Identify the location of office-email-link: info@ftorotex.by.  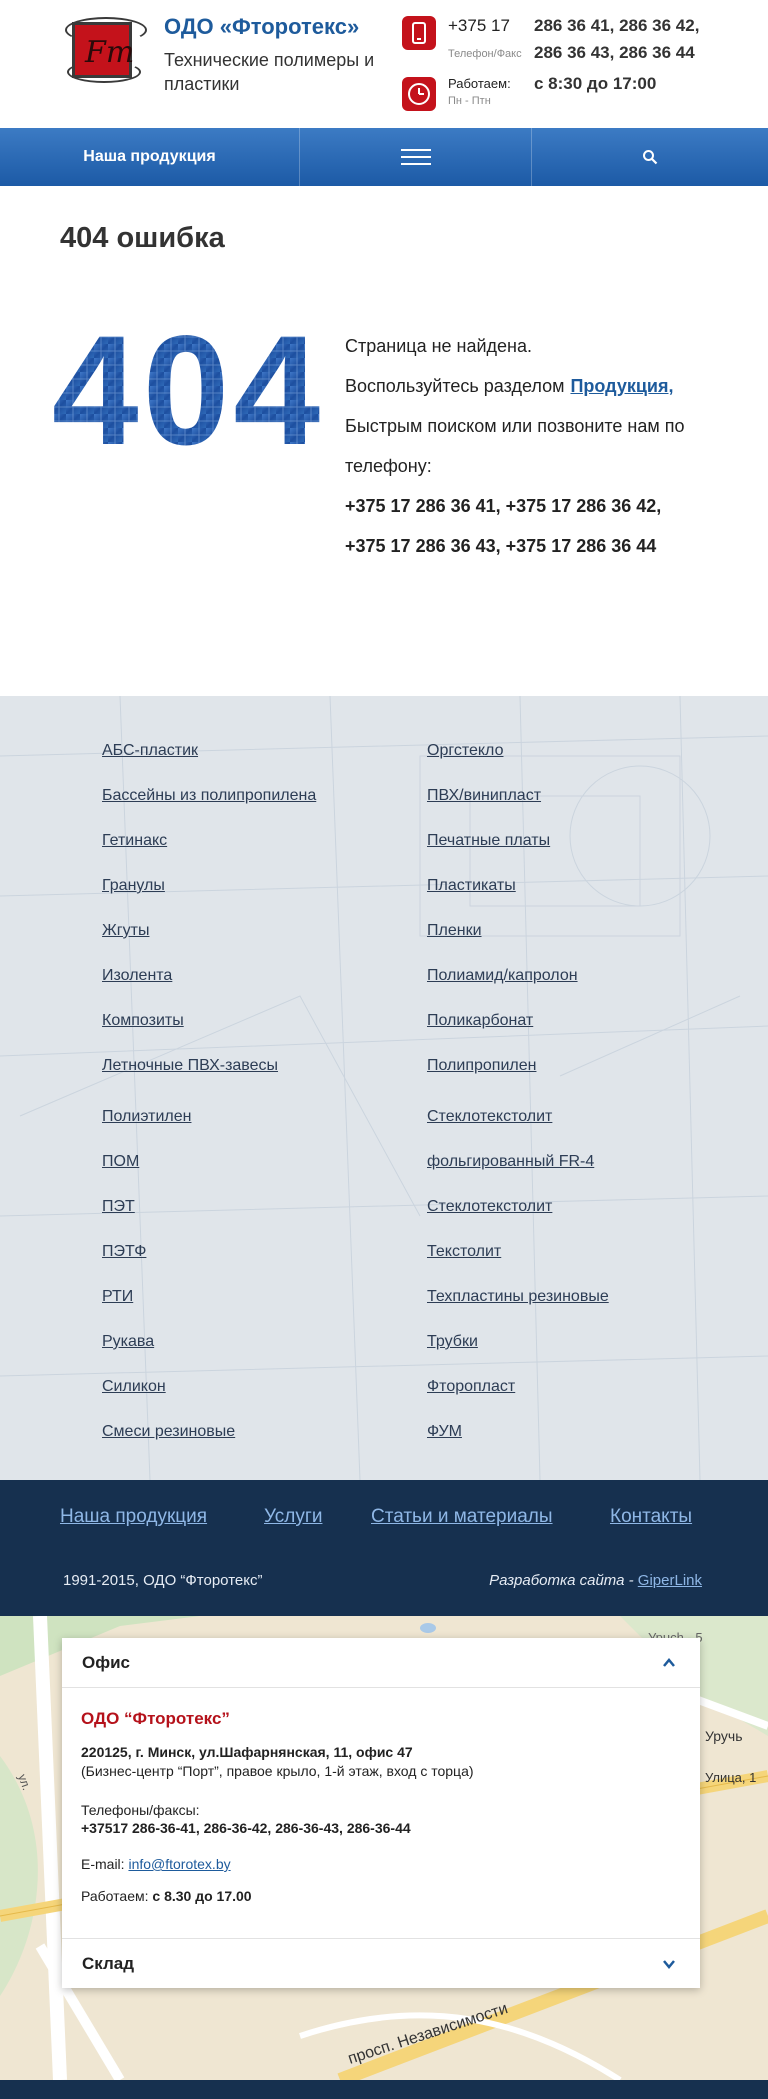
(179, 1864).